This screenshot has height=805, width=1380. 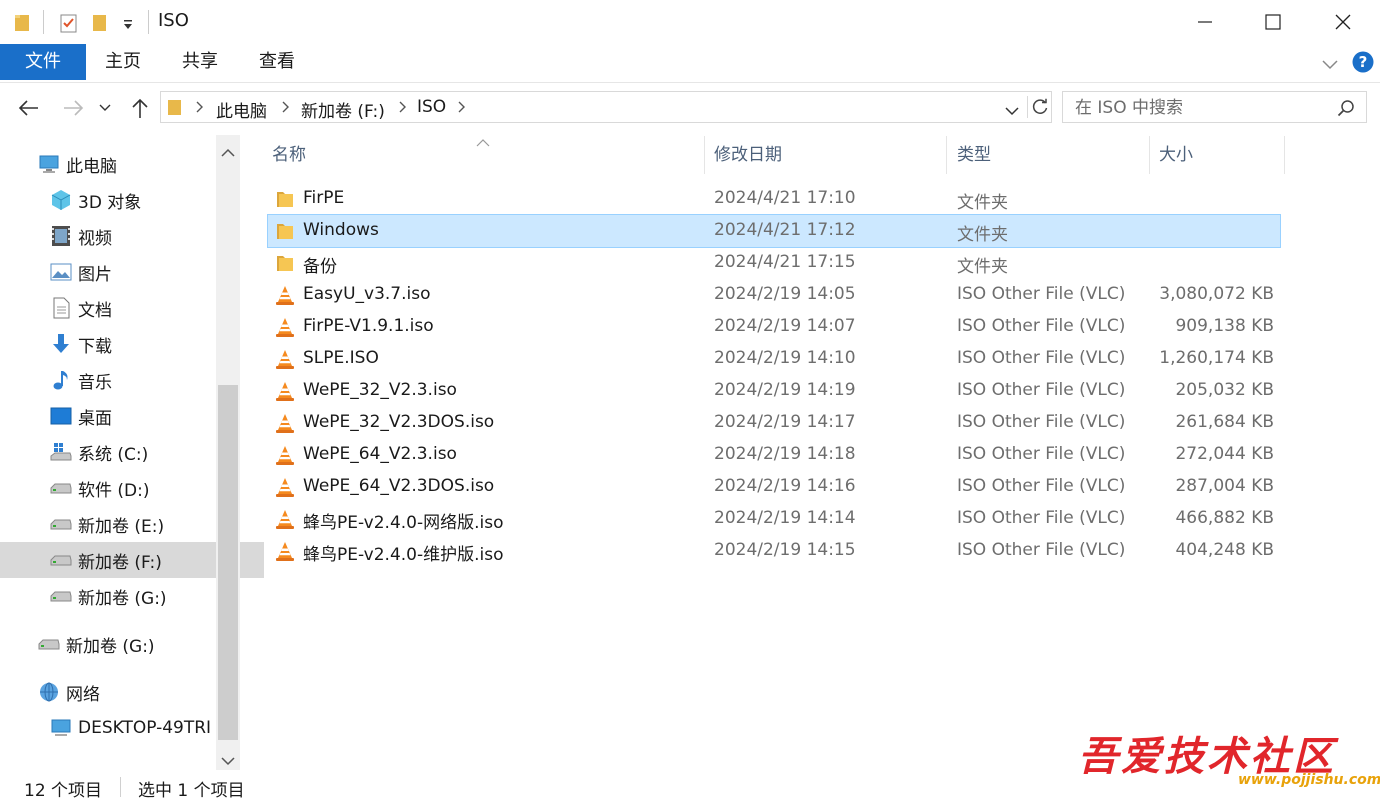 What do you see at coordinates (403, 523) in the screenshot?
I see `file-name: 蜂鸟PE-v2.4.0-网络版.iso` at bounding box center [403, 523].